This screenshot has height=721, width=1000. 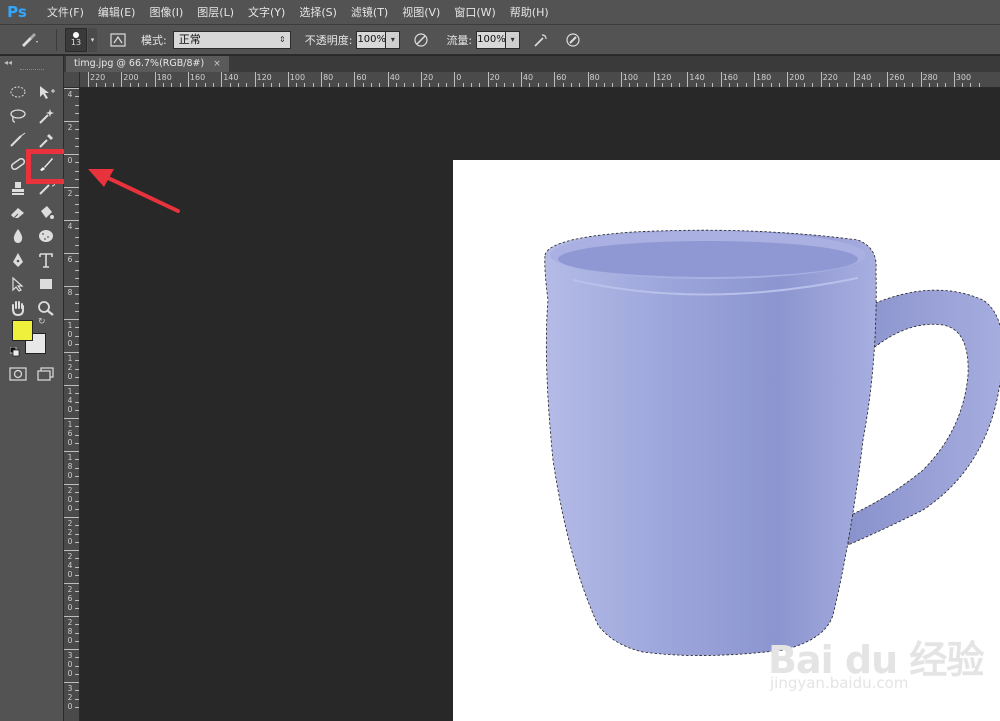 What do you see at coordinates (863, 77) in the screenshot?
I see `ruler-label: 240` at bounding box center [863, 77].